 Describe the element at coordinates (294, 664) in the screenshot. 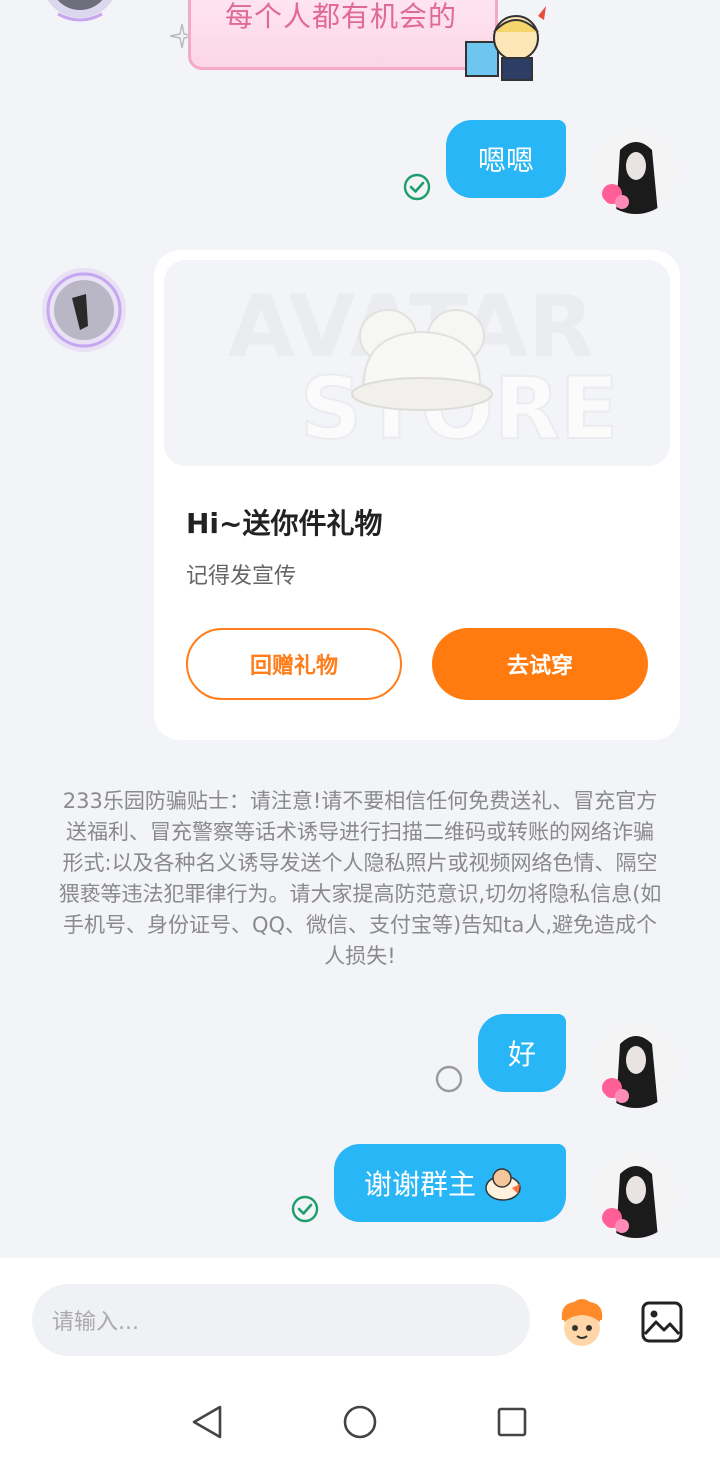

I see `return-gift-button: 回赠礼物` at that location.